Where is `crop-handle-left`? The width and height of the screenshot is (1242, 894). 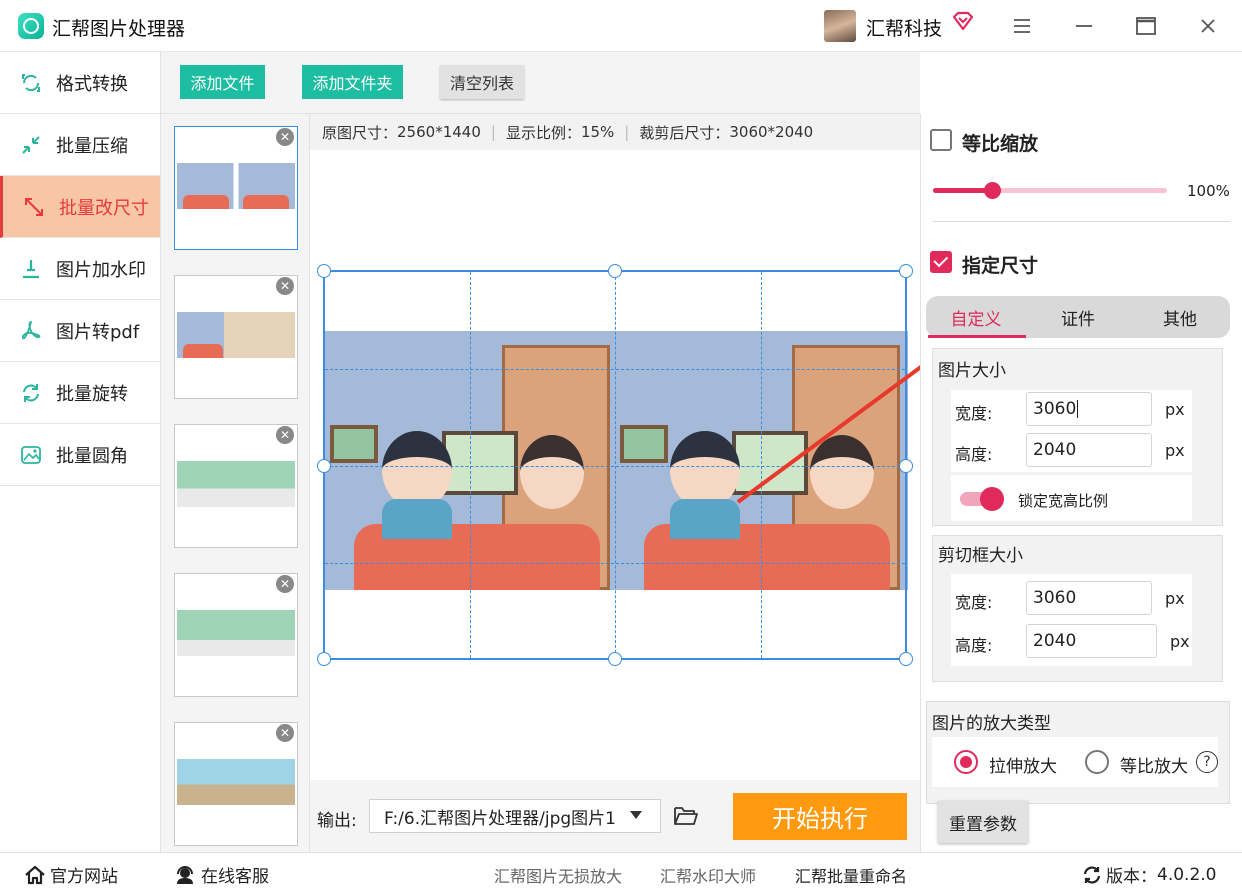 crop-handle-left is located at coordinates (324, 466).